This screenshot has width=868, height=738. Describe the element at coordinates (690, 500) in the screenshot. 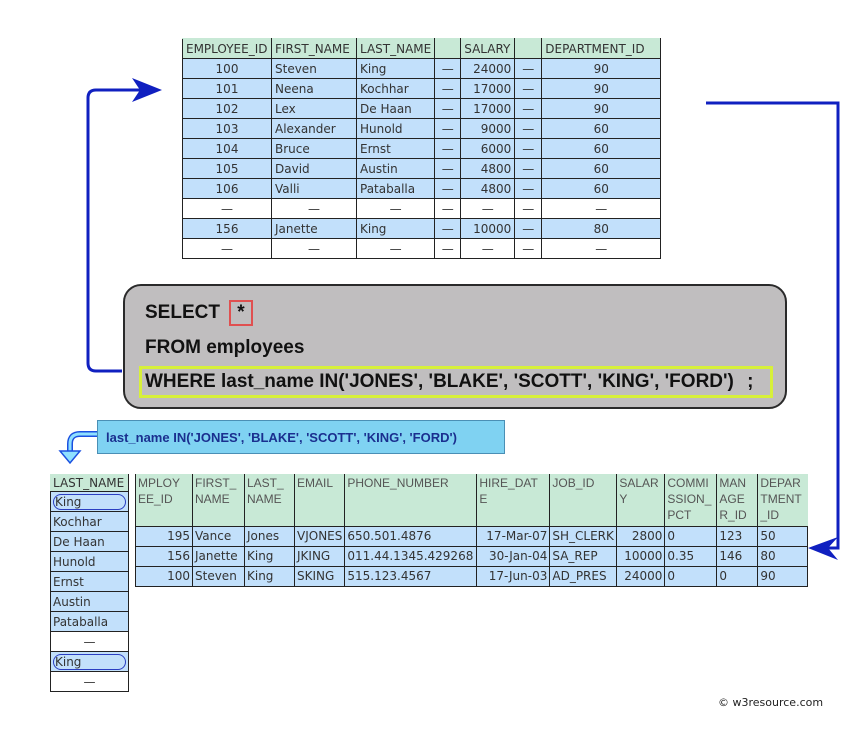

I see `col-commission-pct: COMMI SSION_ PCT` at that location.